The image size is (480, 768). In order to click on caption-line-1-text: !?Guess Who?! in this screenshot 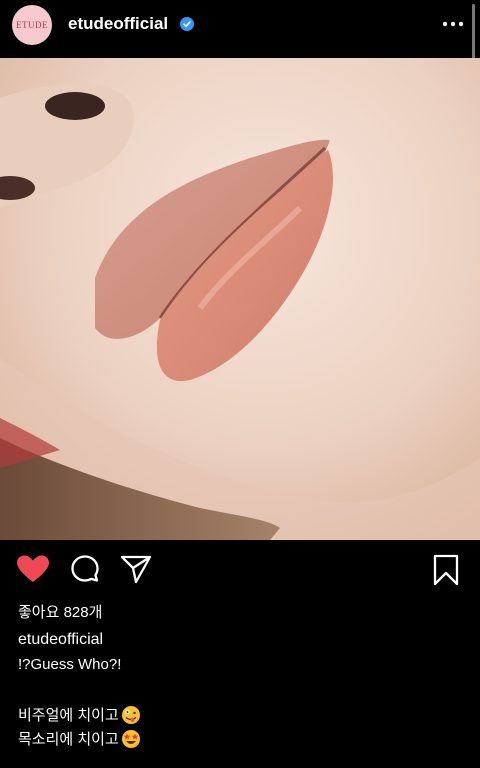, I will do `click(70, 664)`.